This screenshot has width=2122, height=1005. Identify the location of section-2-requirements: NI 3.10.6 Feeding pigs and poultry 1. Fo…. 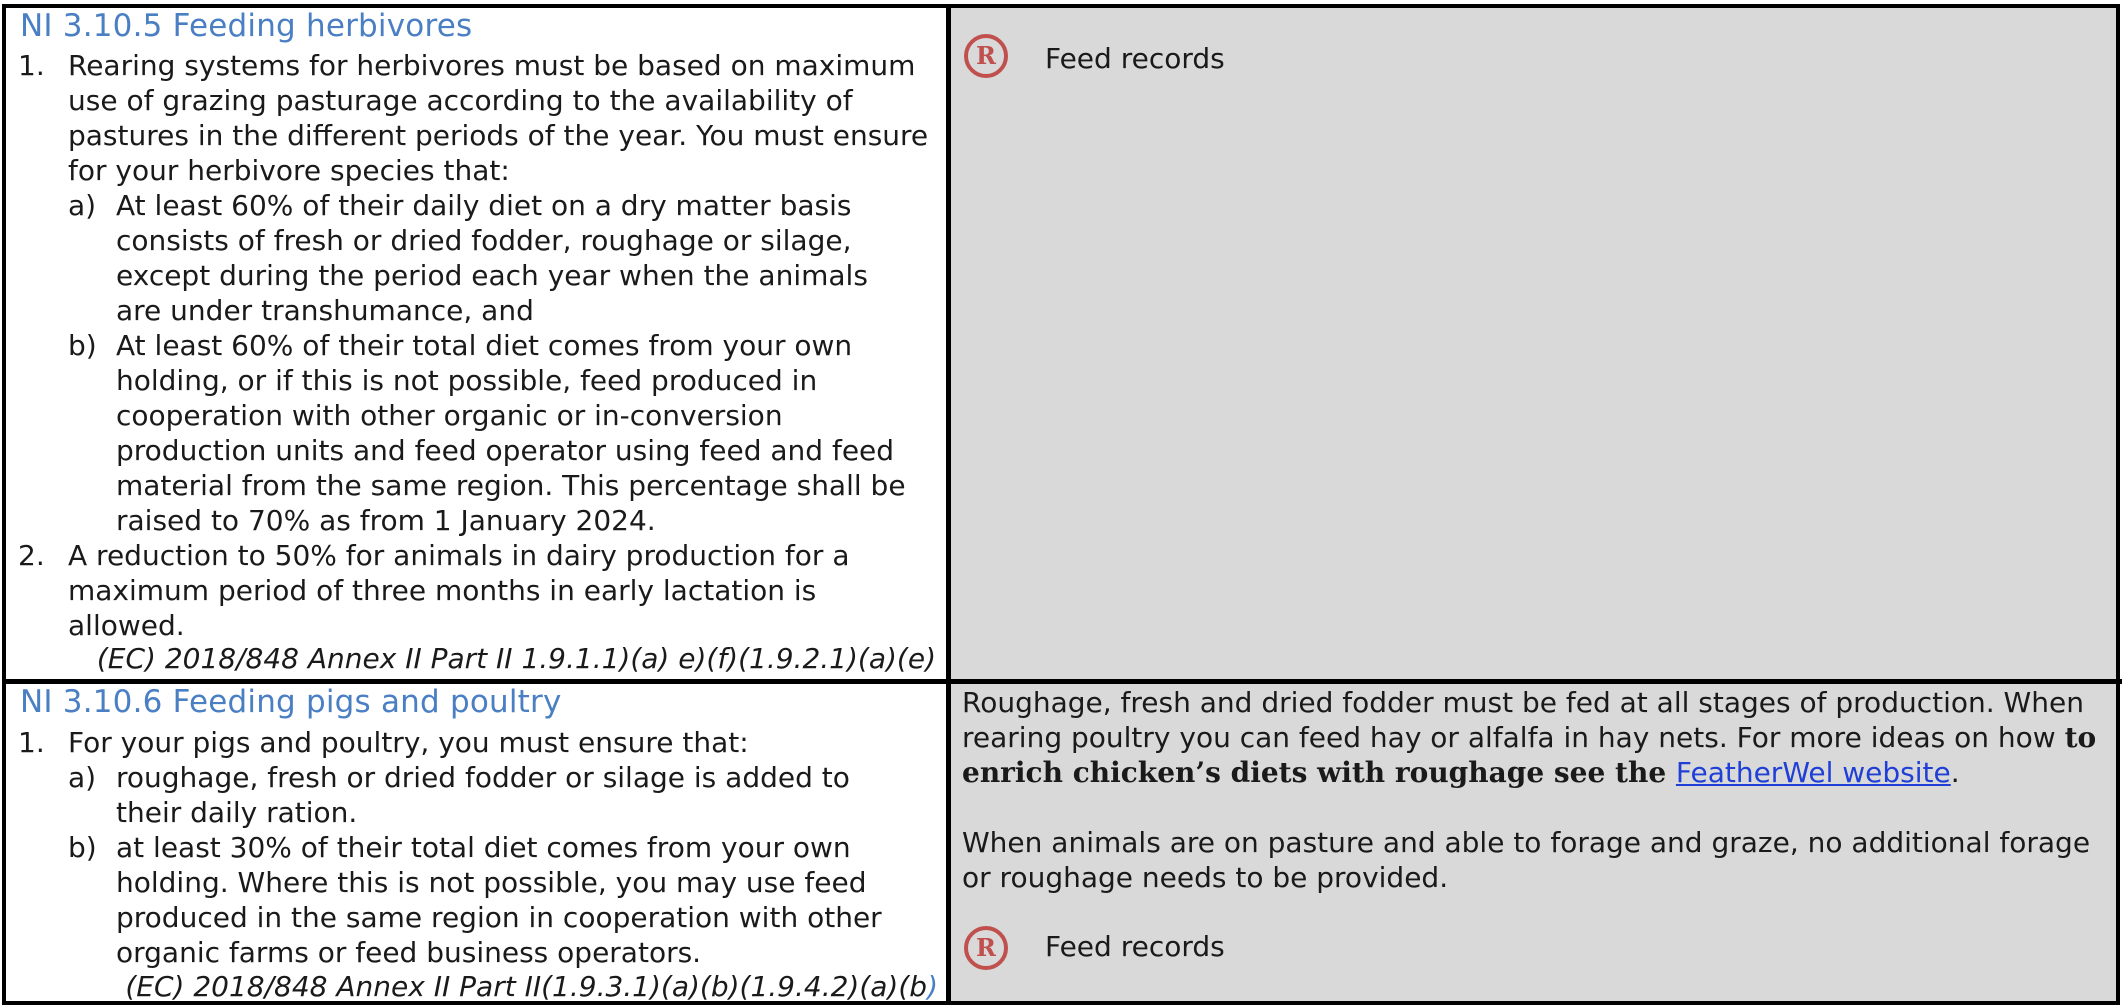
(476, 843).